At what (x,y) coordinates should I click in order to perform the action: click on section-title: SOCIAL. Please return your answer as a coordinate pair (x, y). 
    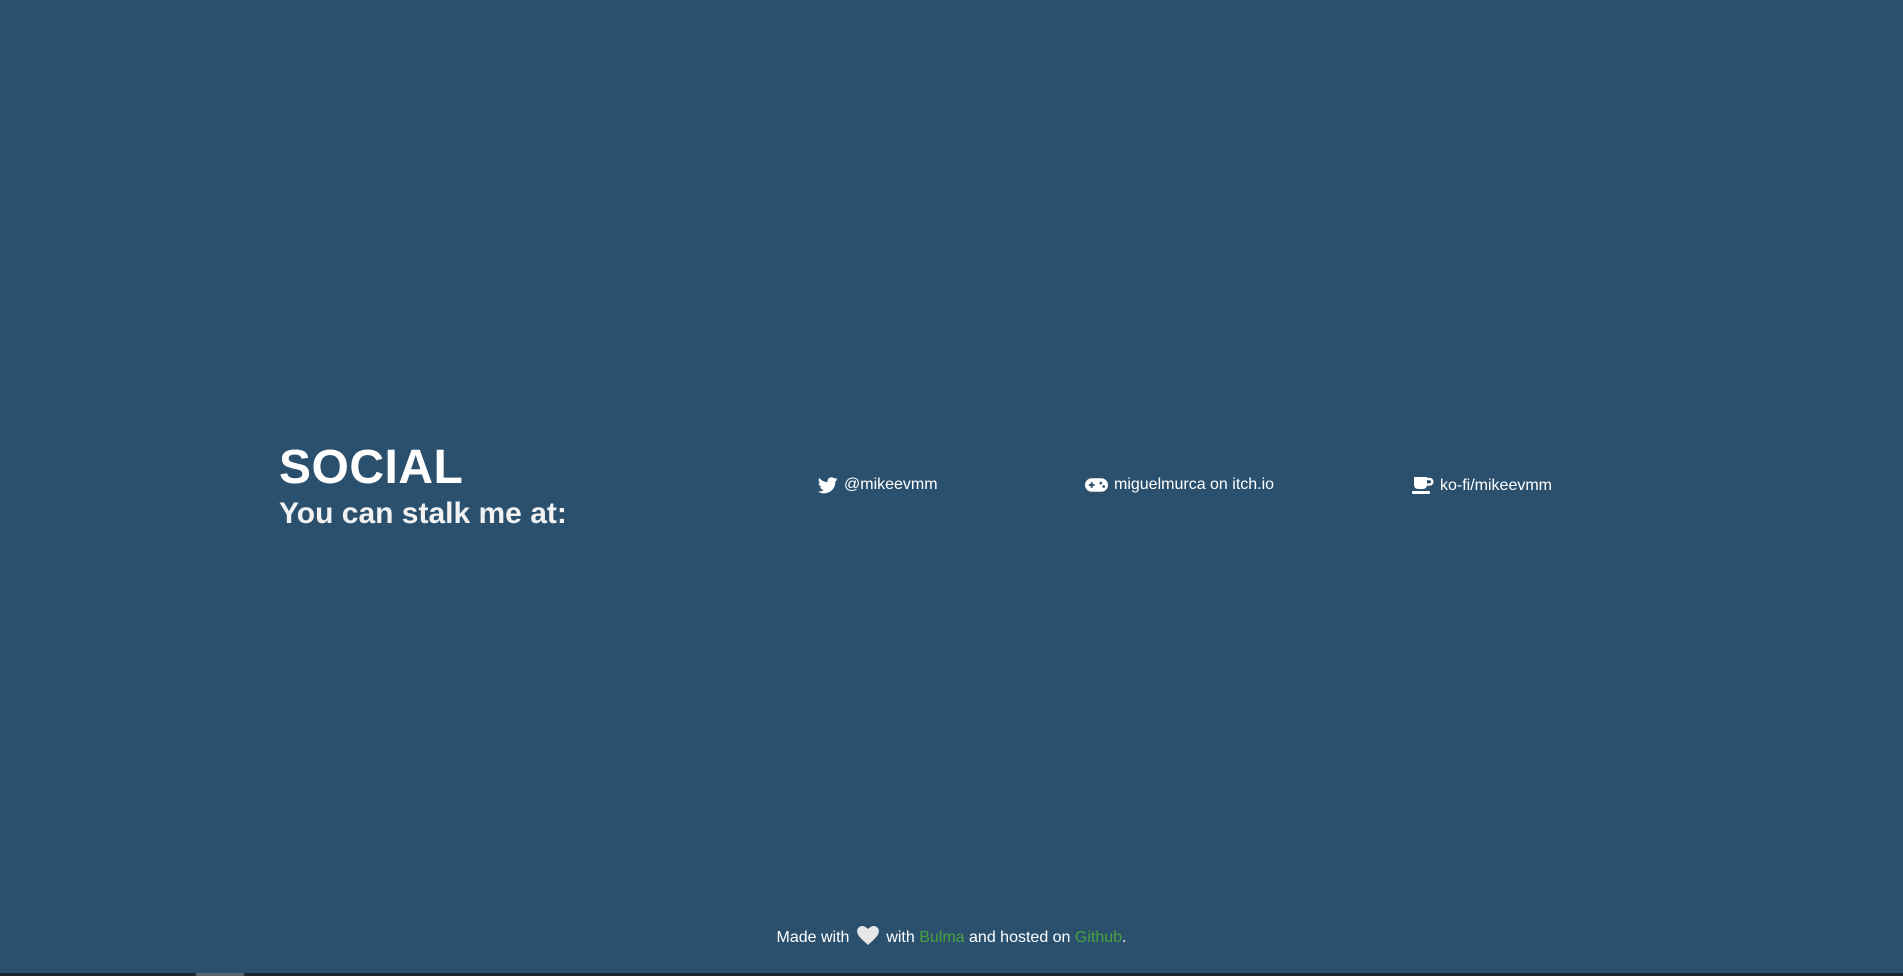
    Looking at the image, I should click on (371, 467).